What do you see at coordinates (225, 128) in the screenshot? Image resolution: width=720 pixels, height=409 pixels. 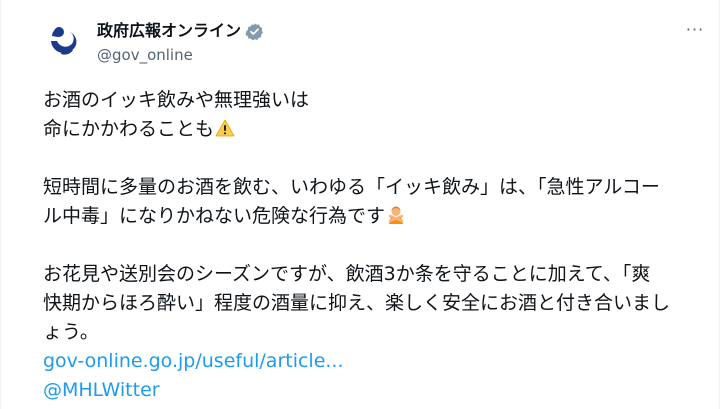 I see `warning-icon` at bounding box center [225, 128].